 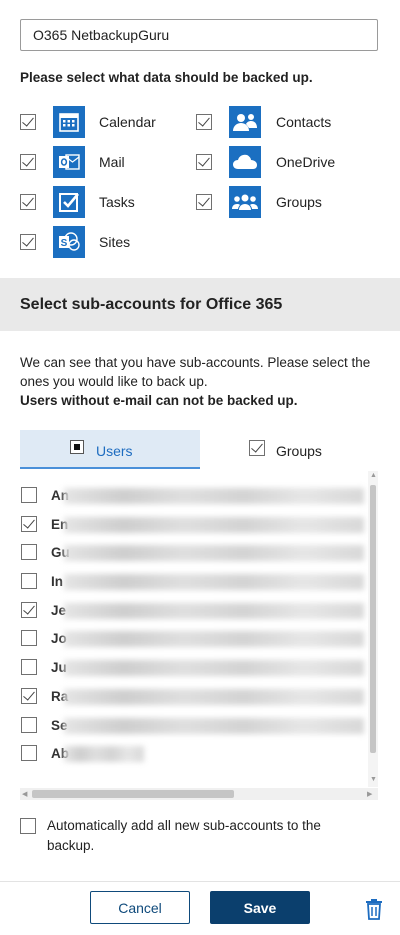 What do you see at coordinates (374, 909) in the screenshot?
I see `trash-icon` at bounding box center [374, 909].